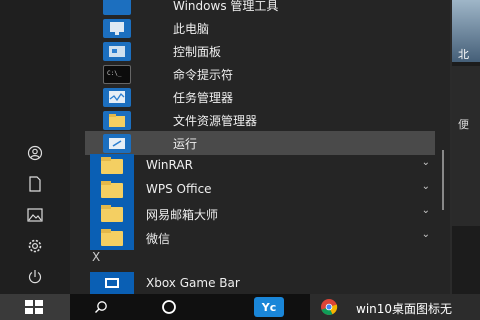  I want to click on app-task-manager: 任务管理器, so click(260, 97).